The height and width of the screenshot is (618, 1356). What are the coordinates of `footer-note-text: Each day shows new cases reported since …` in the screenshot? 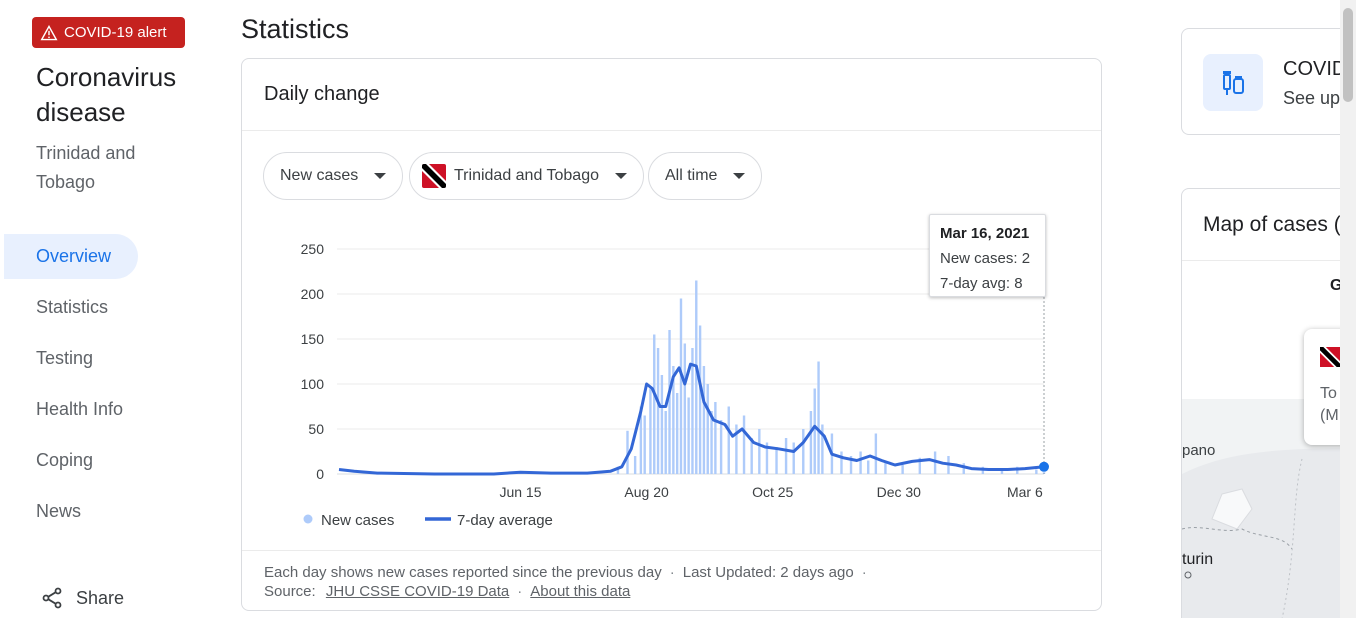 It's located at (463, 572).